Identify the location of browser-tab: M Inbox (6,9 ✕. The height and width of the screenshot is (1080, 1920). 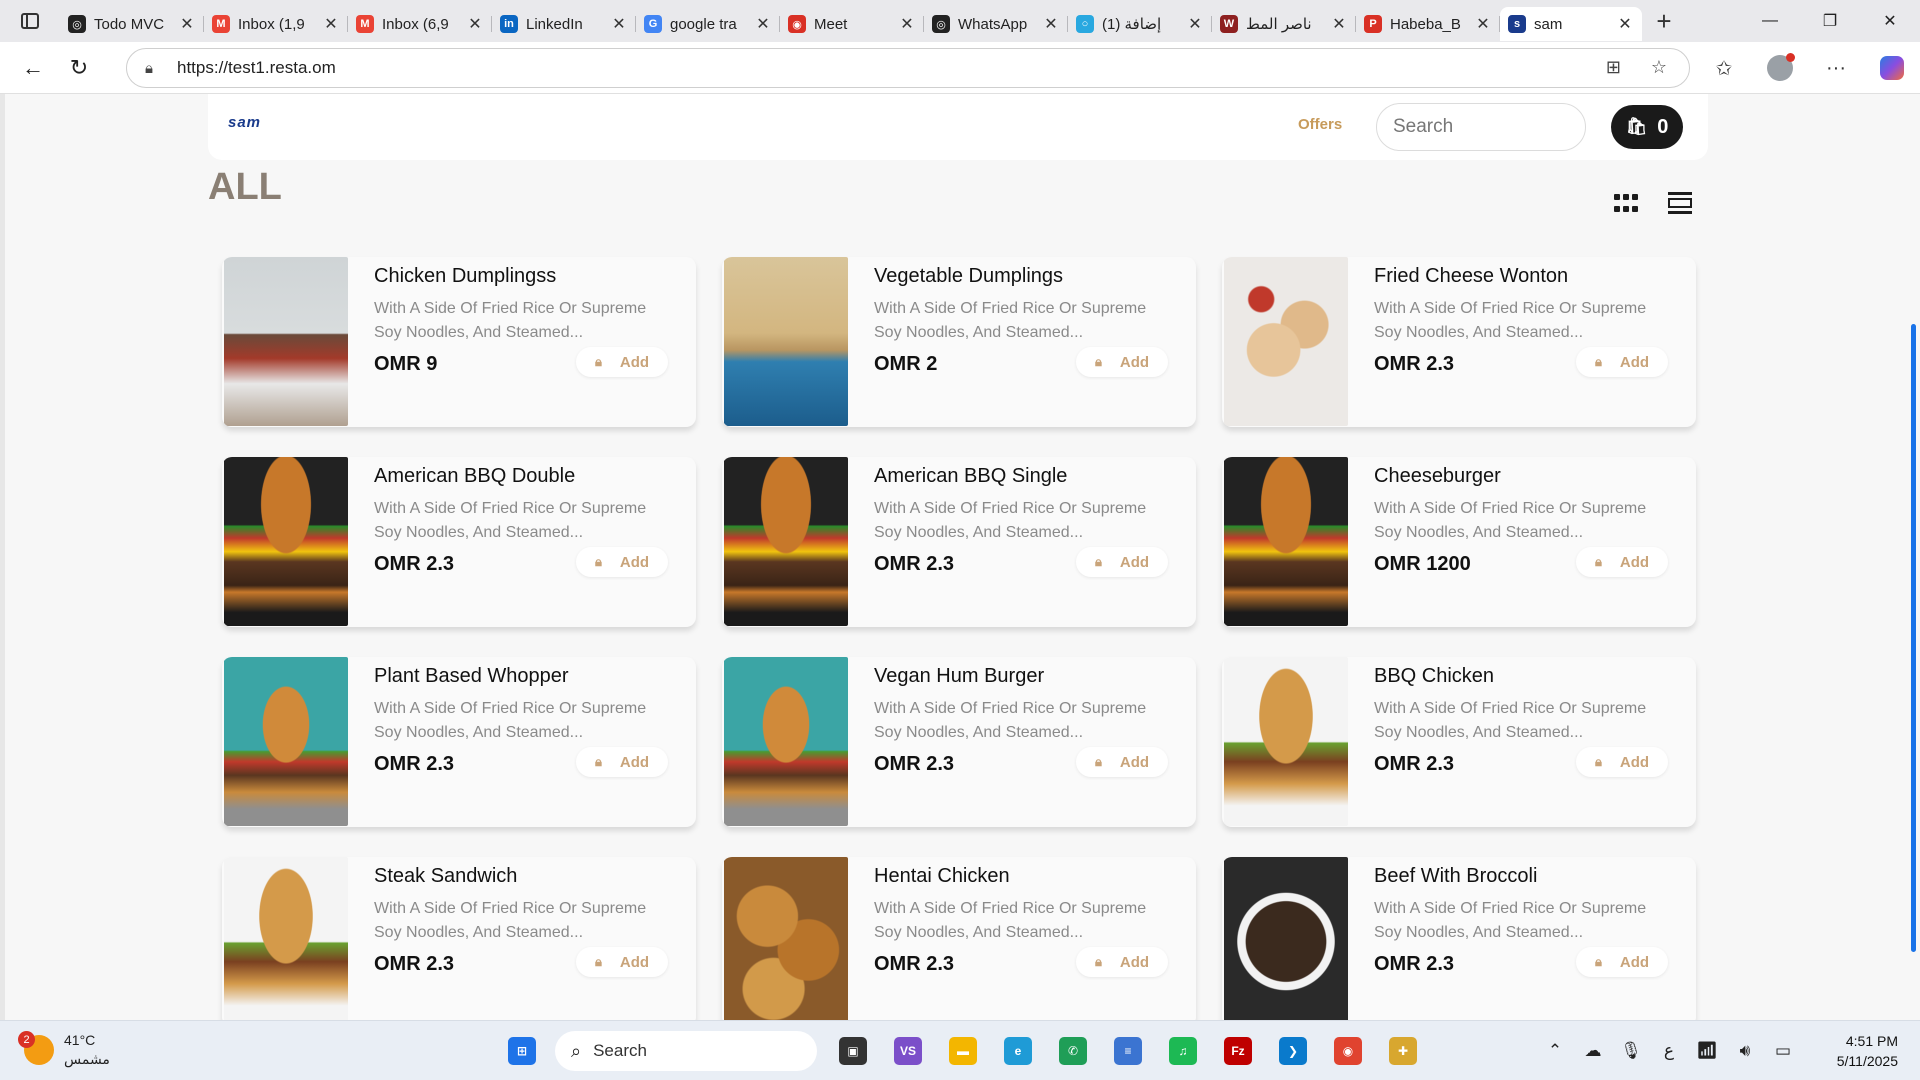
(420, 24).